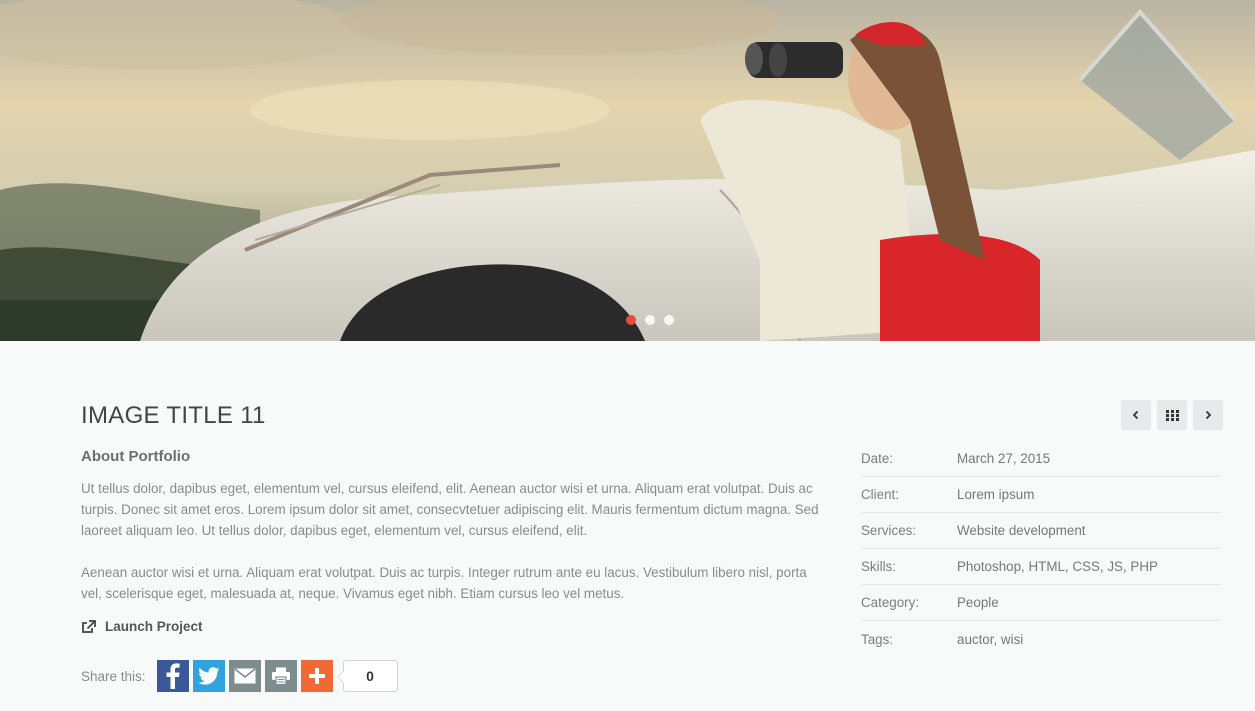  I want to click on facebook-share-button, so click(172, 676).